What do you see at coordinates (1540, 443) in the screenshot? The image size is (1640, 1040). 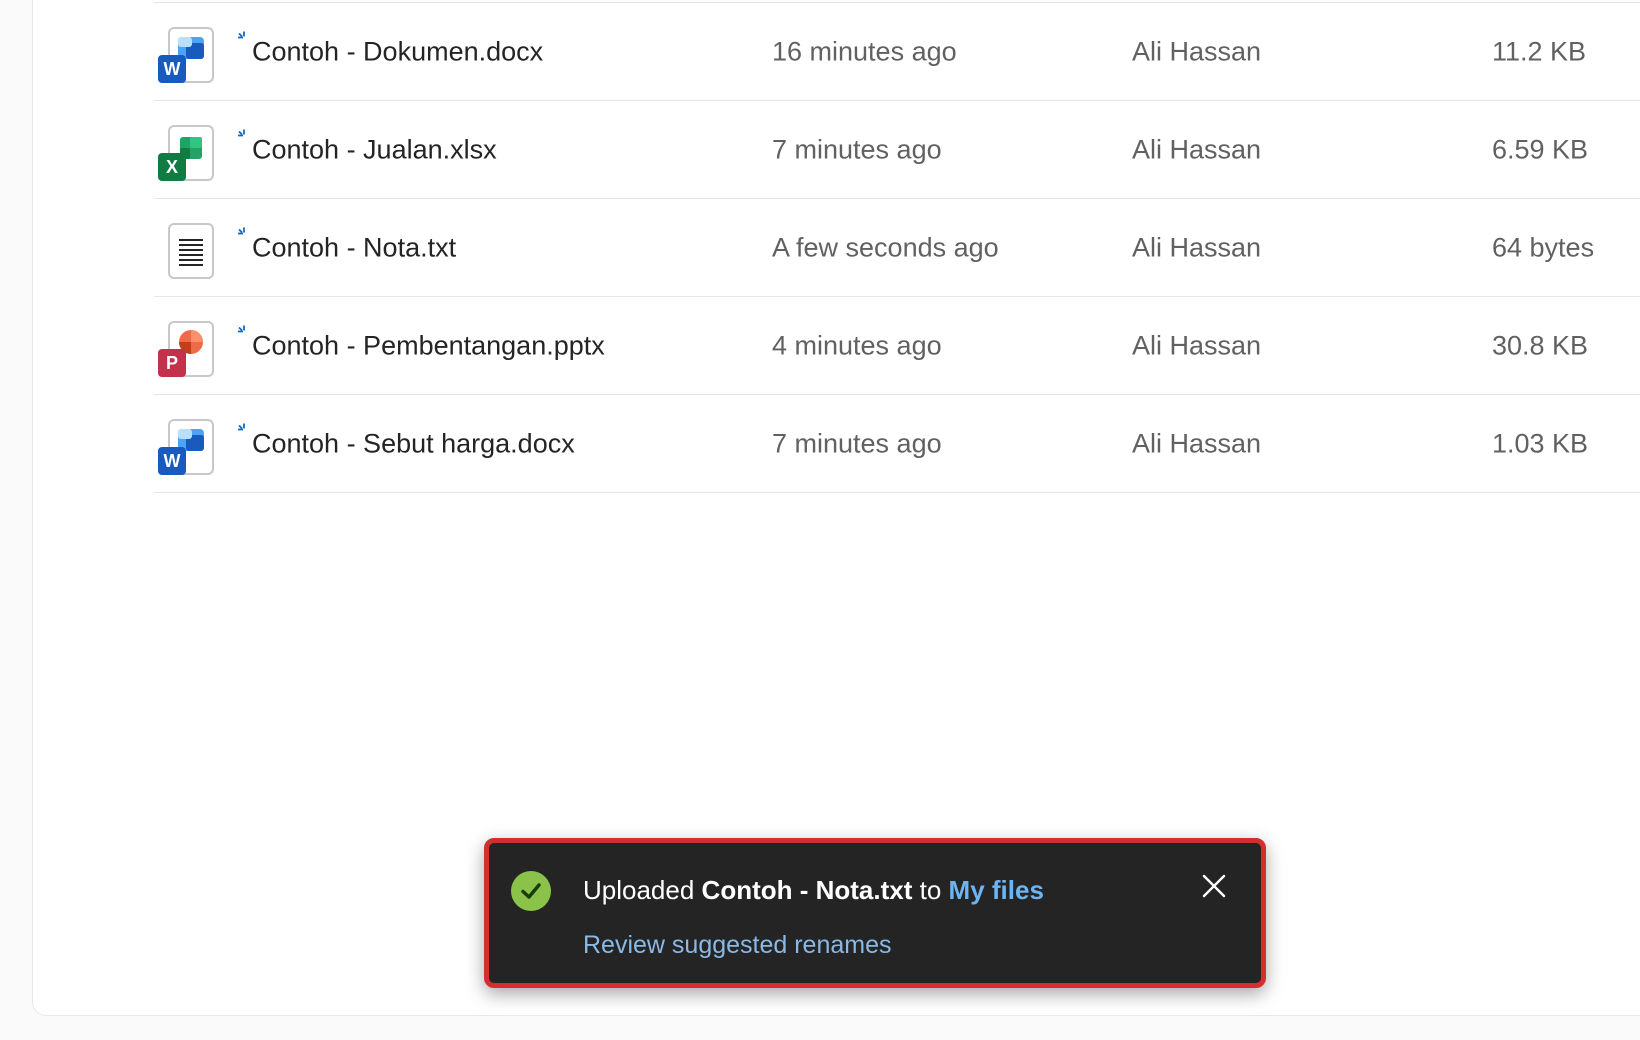 I see `file-size: 1.03 KB` at bounding box center [1540, 443].